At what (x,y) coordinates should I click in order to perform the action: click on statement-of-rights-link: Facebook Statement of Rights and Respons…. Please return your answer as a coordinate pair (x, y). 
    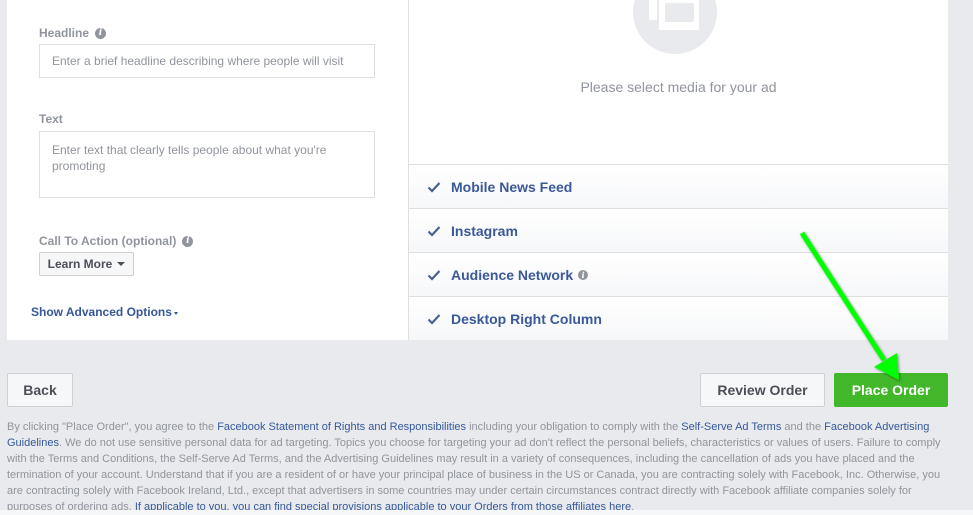
    Looking at the image, I should click on (341, 427).